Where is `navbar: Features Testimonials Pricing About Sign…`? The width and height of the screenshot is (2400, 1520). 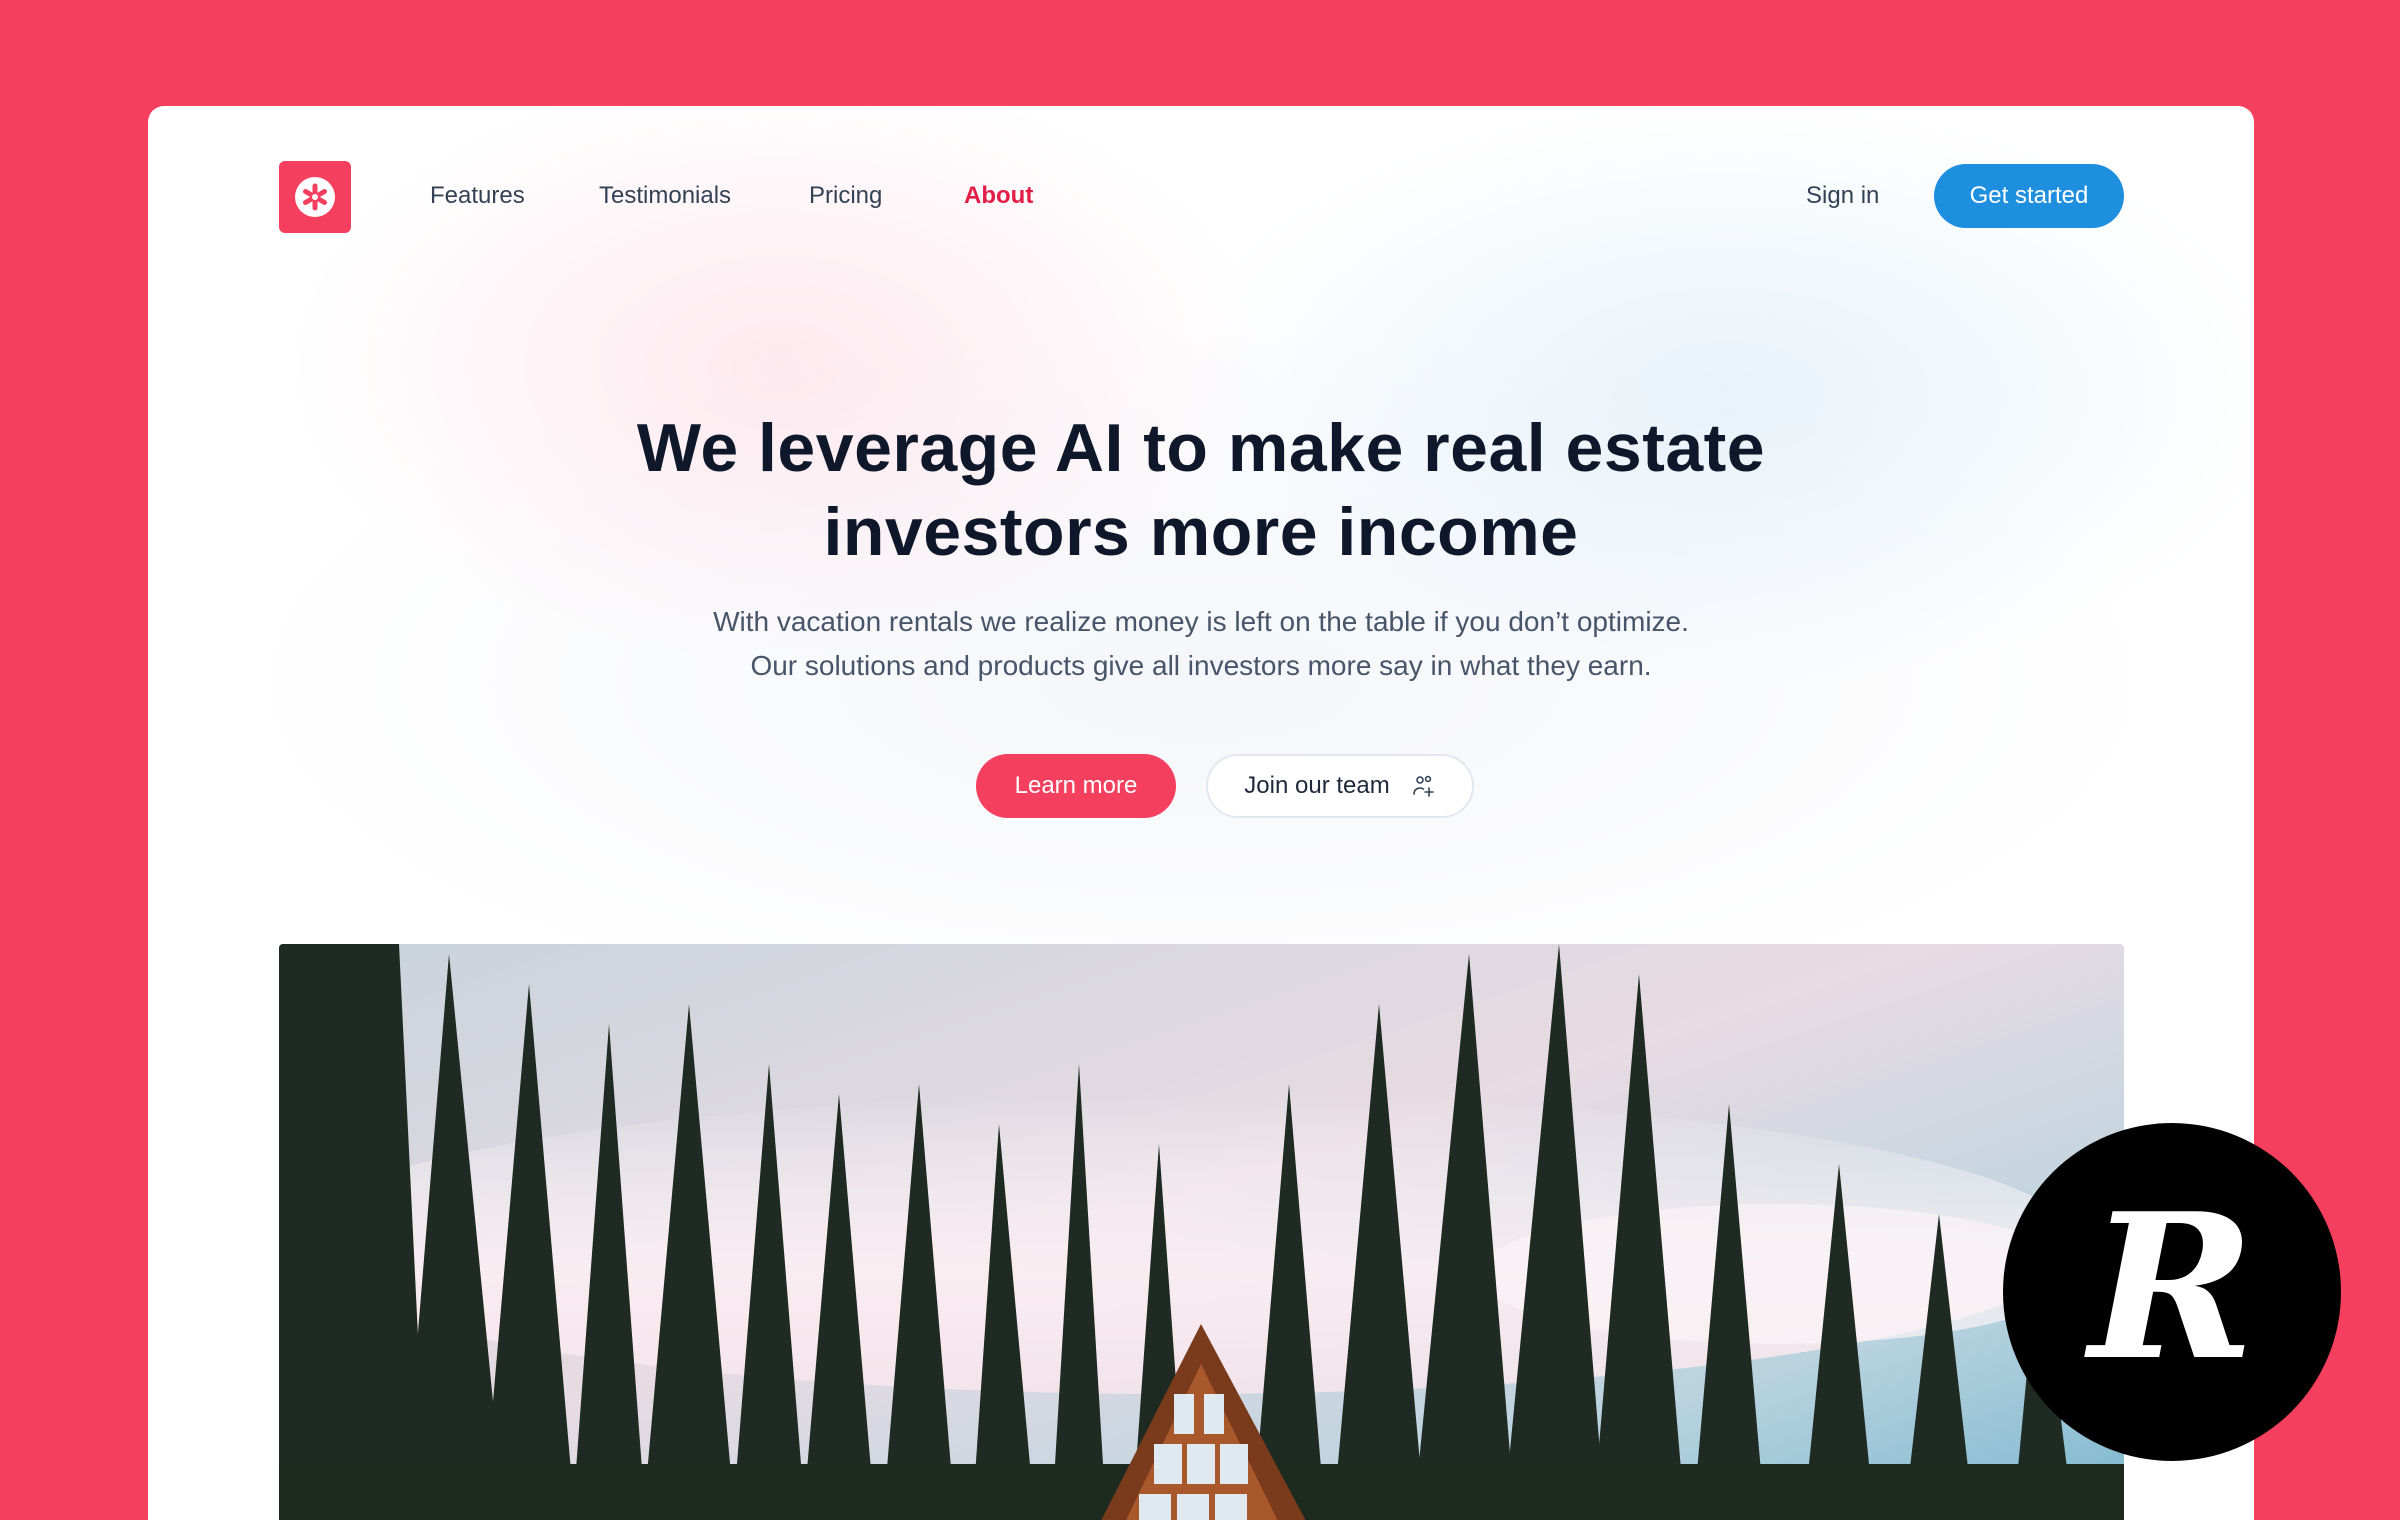
navbar: Features Testimonials Pricing About Sign… is located at coordinates (1201, 196).